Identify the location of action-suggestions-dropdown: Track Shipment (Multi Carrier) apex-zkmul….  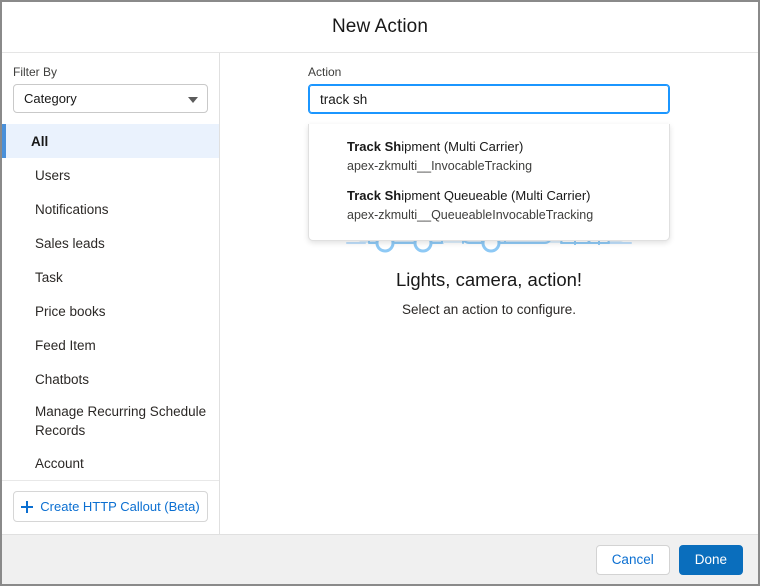
(489, 182).